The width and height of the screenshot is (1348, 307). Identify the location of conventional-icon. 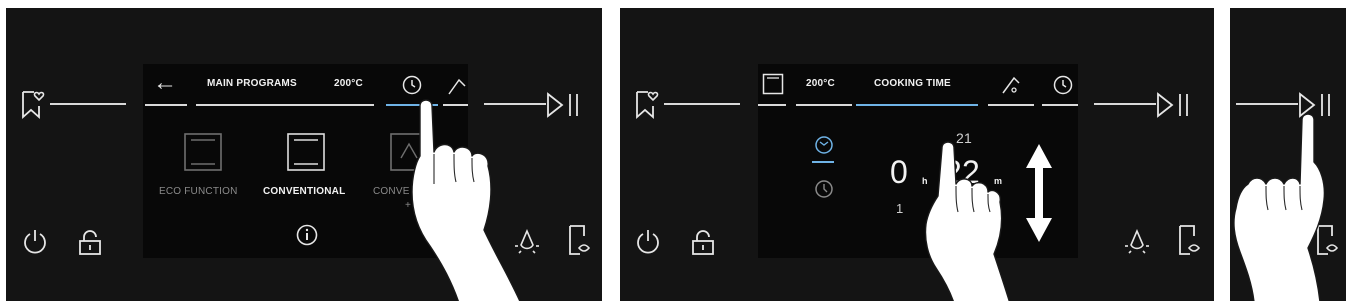
(306, 152).